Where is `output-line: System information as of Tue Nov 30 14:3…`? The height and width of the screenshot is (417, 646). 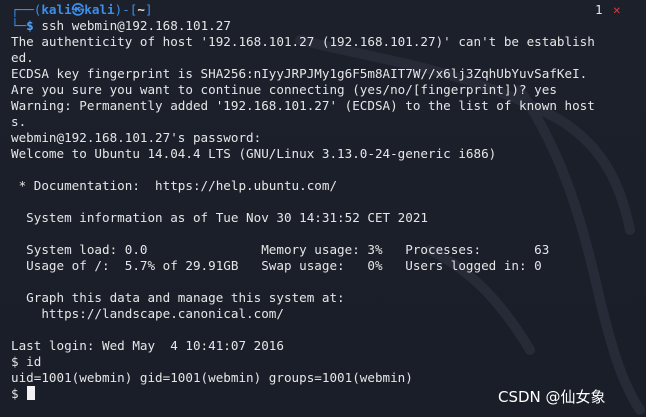
output-line: System information as of Tue Nov 30 14:3… is located at coordinates (220, 217).